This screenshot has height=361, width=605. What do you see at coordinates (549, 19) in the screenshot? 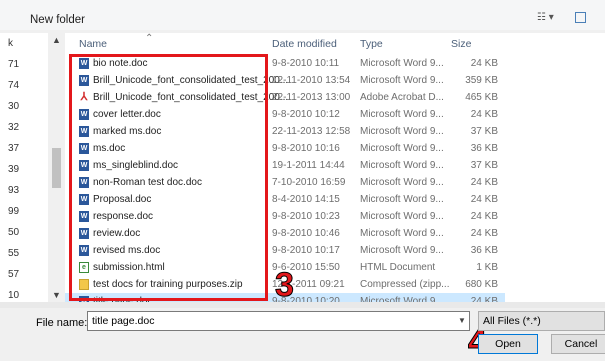
I see `view-options-icon: ☷ ▾` at bounding box center [549, 19].